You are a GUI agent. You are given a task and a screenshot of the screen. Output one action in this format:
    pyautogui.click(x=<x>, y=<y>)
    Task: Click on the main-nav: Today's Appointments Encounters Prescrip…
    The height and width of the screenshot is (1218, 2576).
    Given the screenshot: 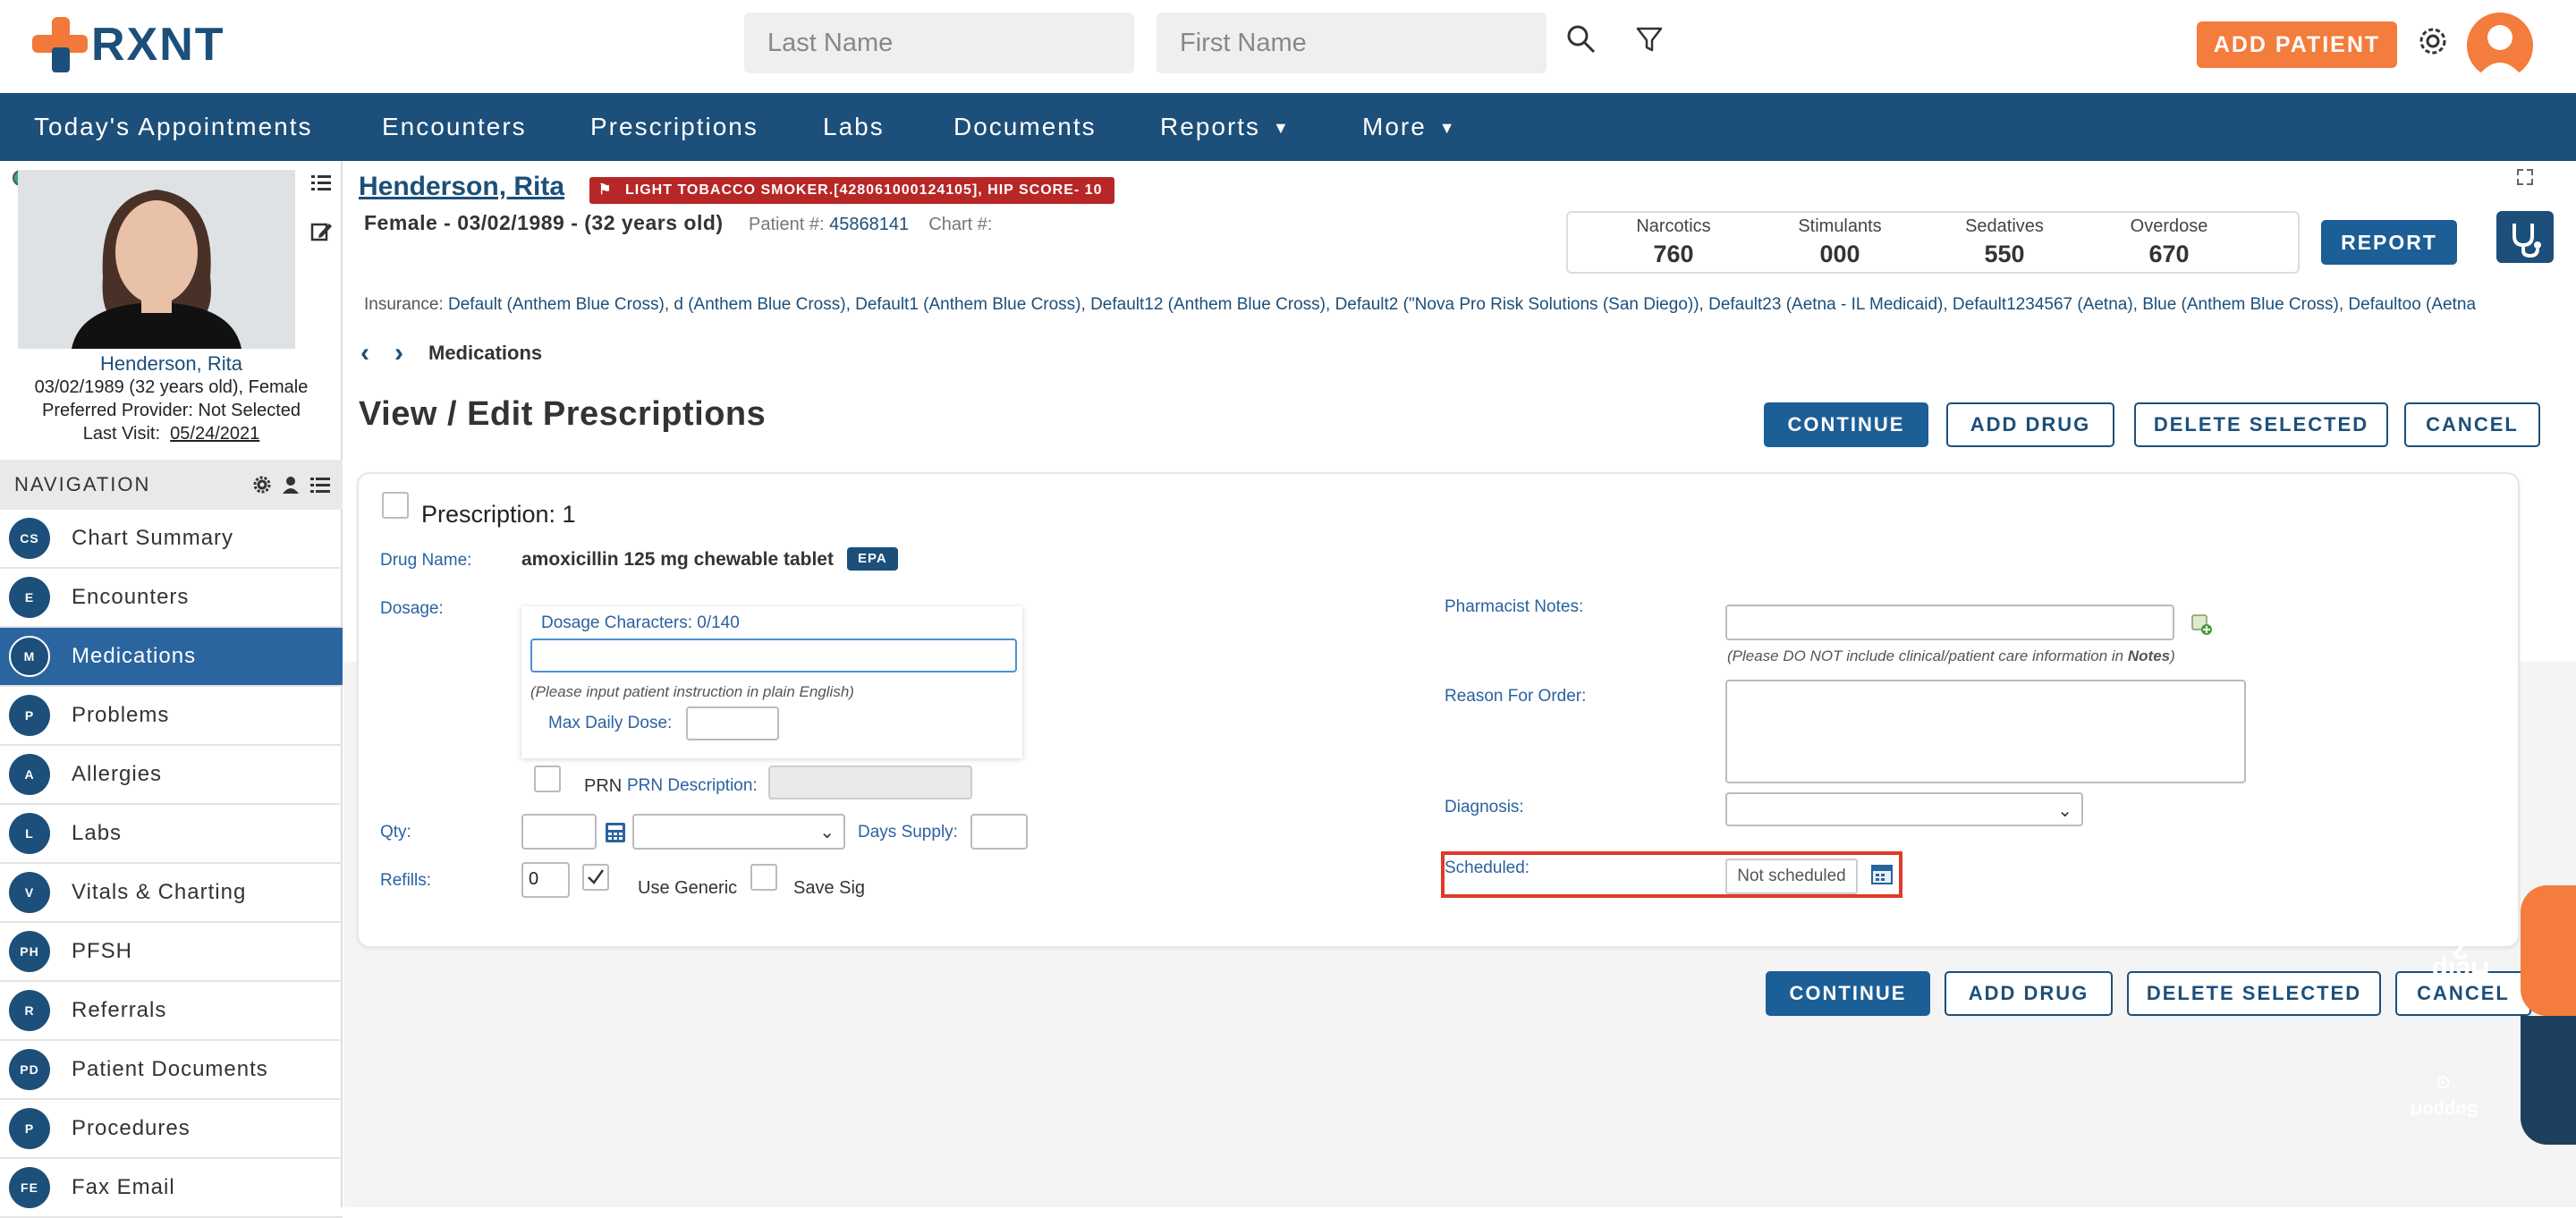 What is the action you would take?
    pyautogui.click(x=1288, y=127)
    